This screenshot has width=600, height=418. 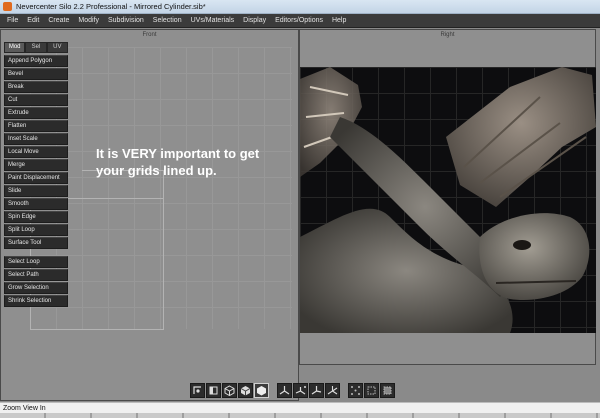 I want to click on menu-uvs-materials: UVs/Materials, so click(x=214, y=20).